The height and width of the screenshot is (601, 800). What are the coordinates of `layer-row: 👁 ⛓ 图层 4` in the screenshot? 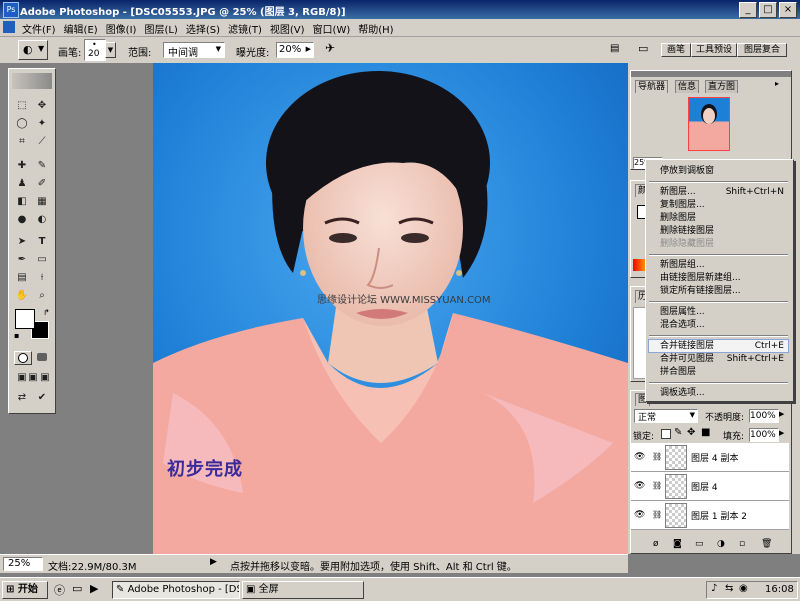 It's located at (710, 486).